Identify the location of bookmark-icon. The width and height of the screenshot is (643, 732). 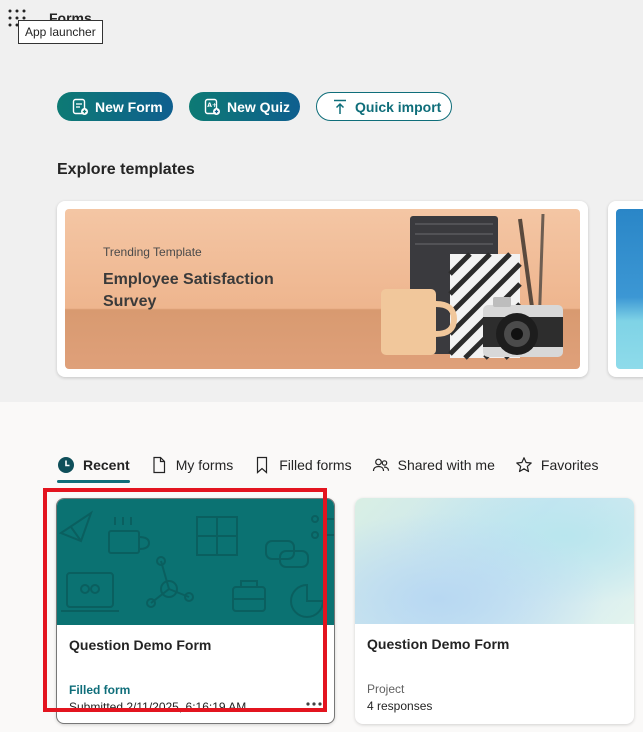
(262, 465).